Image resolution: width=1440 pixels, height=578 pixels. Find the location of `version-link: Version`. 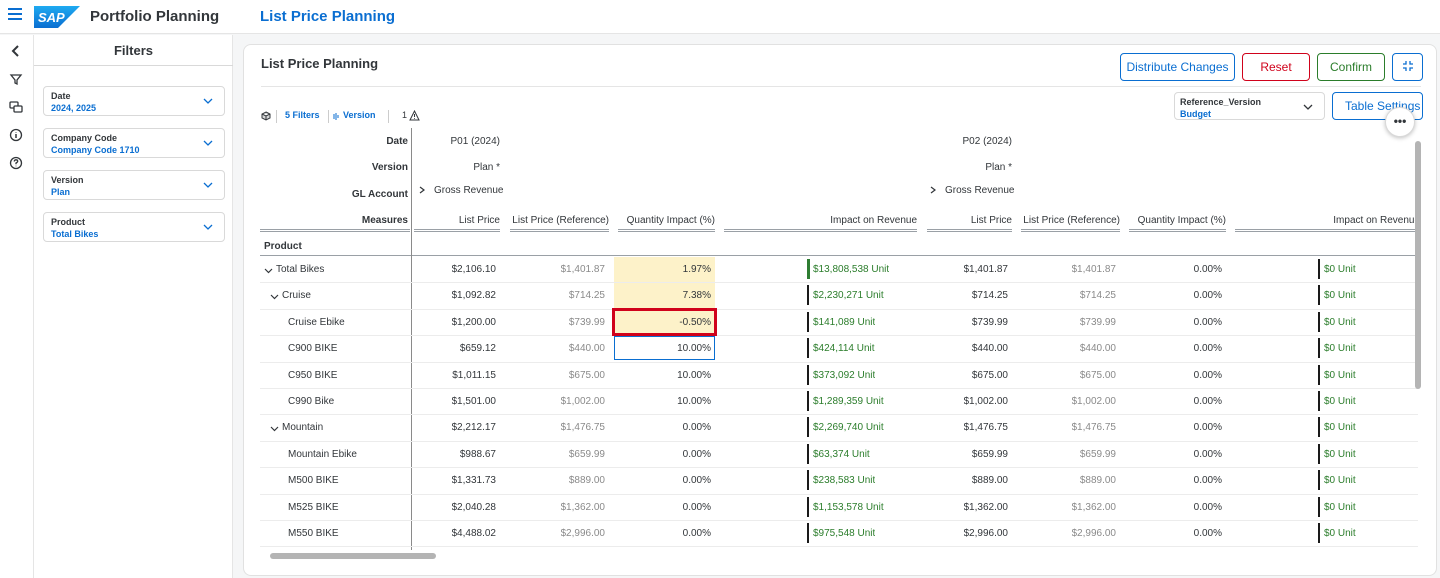

version-link: Version is located at coordinates (359, 115).